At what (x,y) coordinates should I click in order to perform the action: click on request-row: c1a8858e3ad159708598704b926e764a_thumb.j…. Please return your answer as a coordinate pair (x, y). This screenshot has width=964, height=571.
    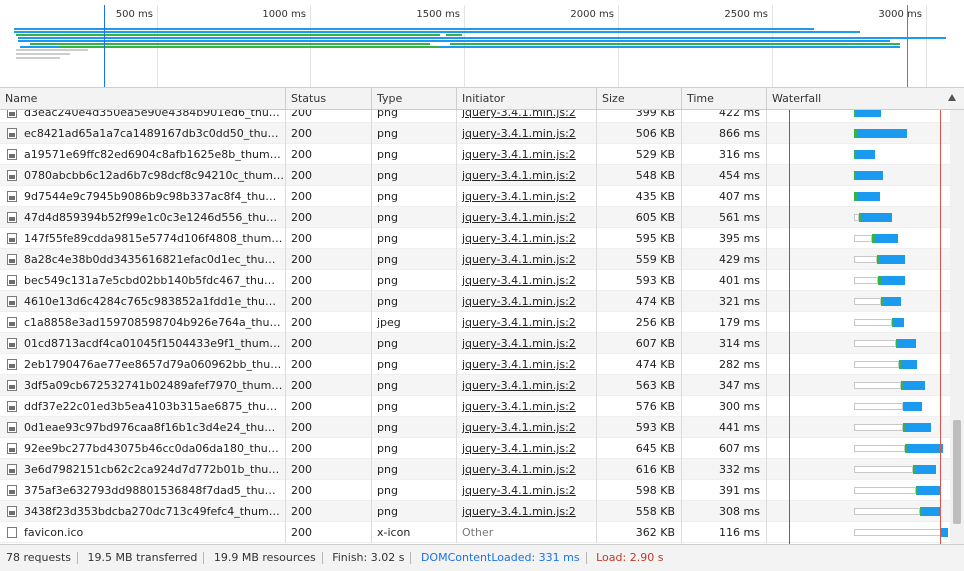
    Looking at the image, I should click on (475, 322).